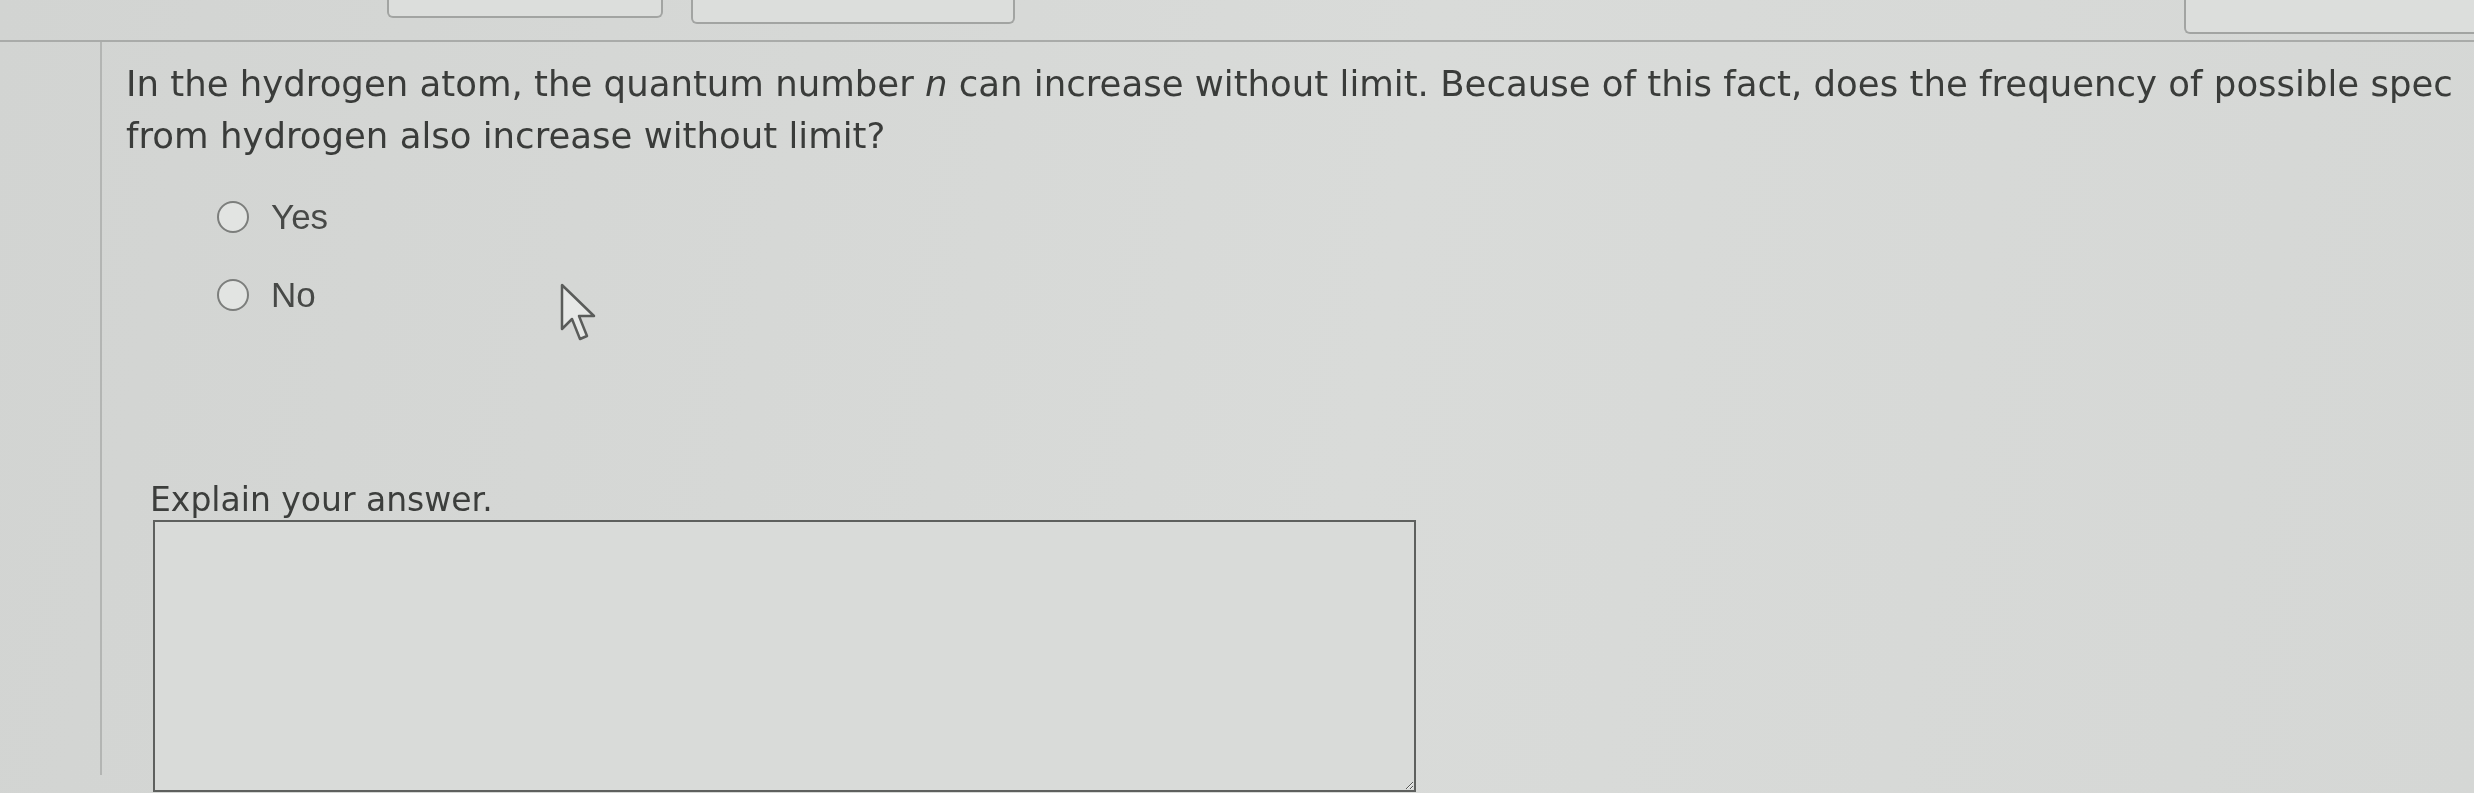  Describe the element at coordinates (293, 295) in the screenshot. I see `option-label: No` at that location.